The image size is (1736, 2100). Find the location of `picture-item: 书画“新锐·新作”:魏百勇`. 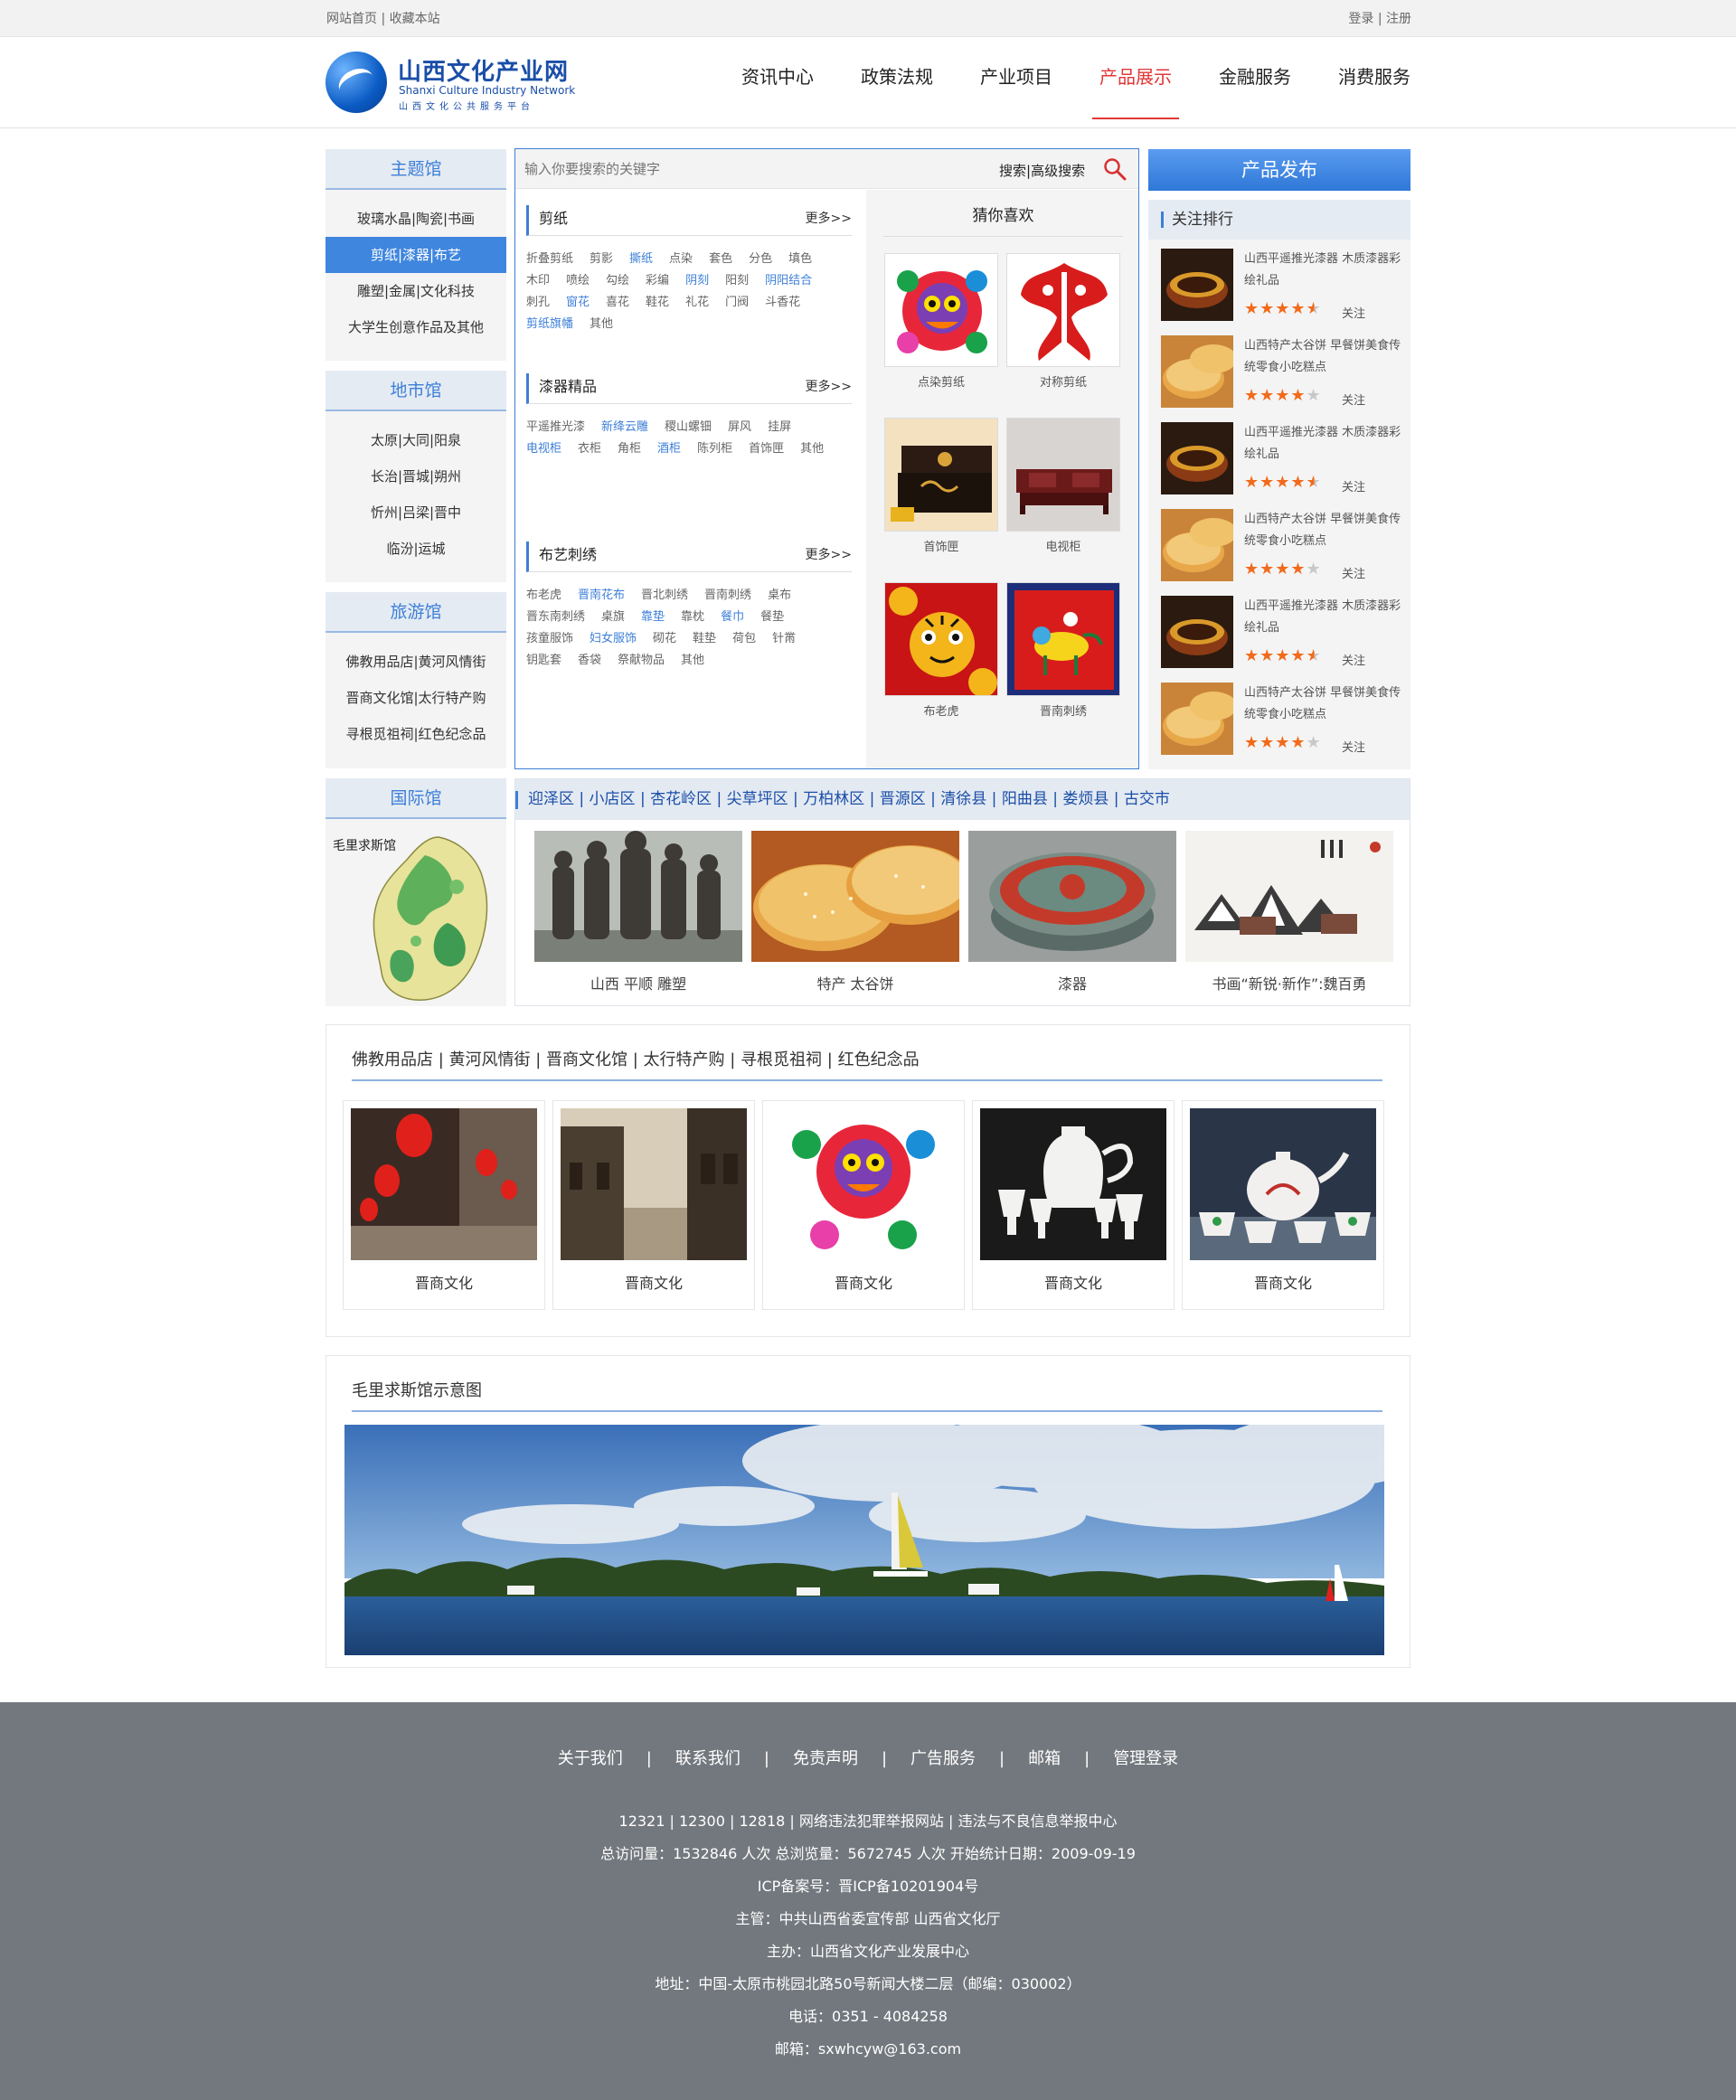

picture-item: 书画“新锐·新作”:魏百勇 is located at coordinates (1289, 912).